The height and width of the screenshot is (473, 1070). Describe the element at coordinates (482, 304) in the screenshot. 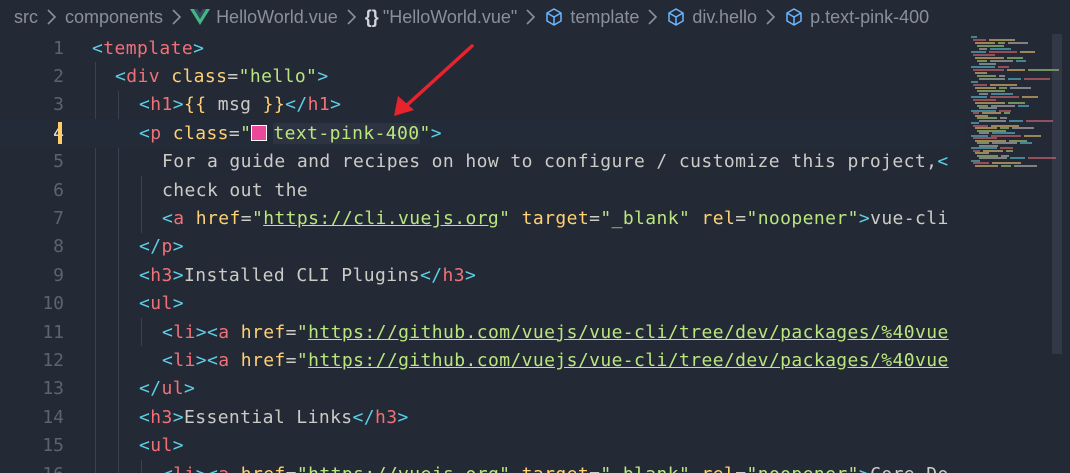

I see `code-line: 10 < ul >` at that location.